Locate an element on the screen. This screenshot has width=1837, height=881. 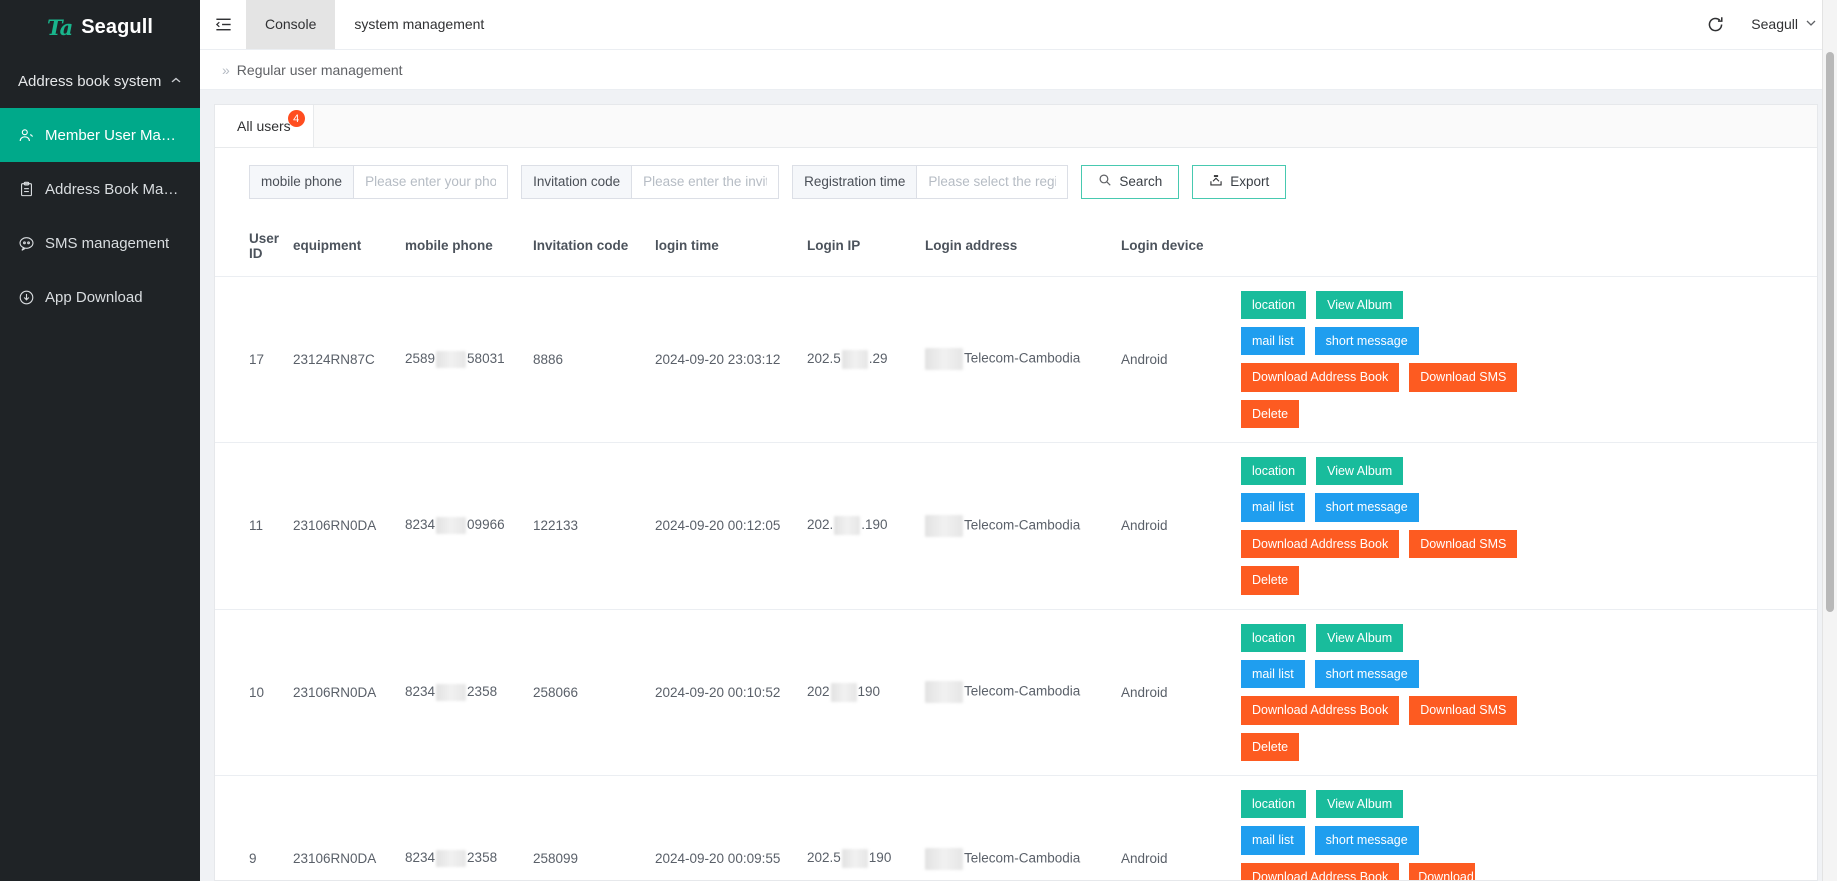
invitation-code-input is located at coordinates (705, 181).